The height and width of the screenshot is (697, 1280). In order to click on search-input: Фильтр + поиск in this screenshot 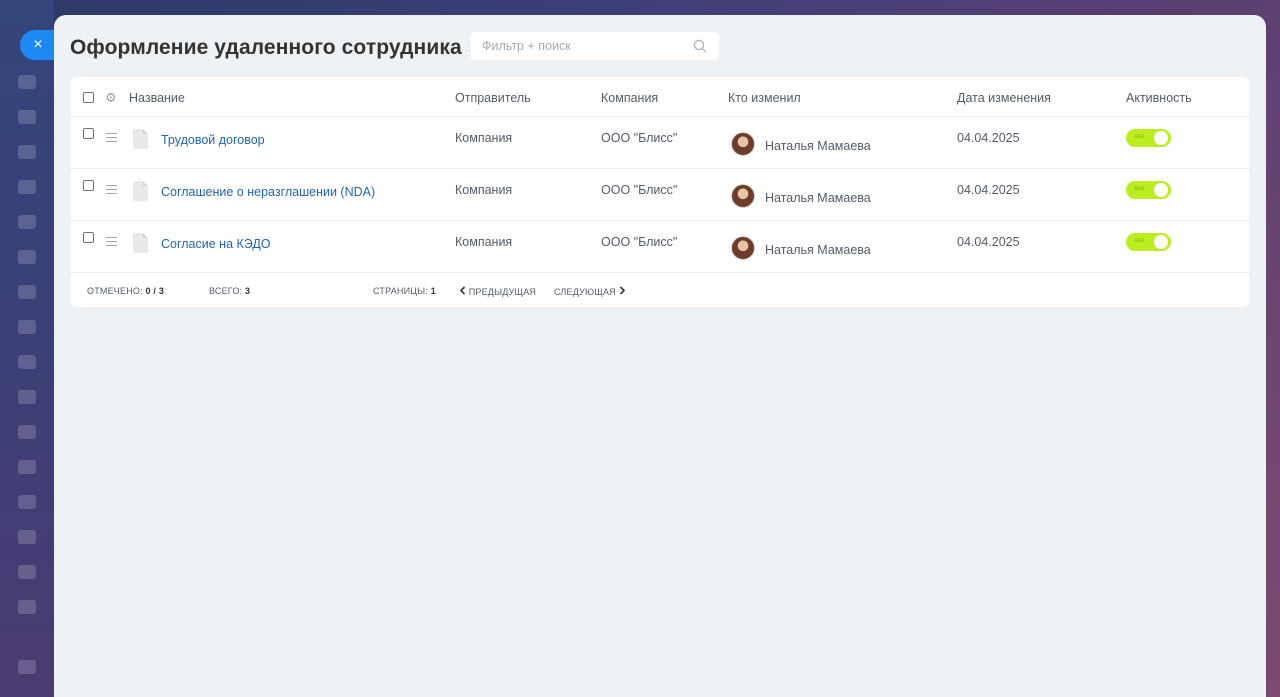, I will do `click(594, 46)`.